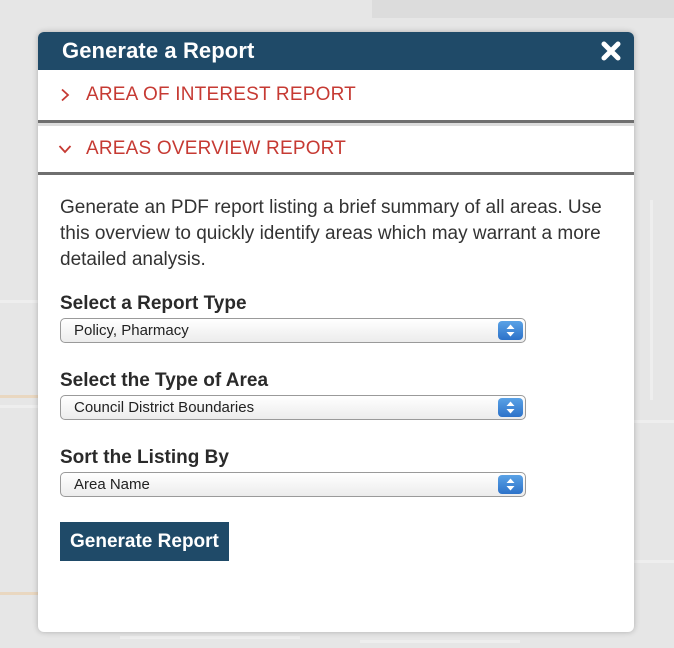  What do you see at coordinates (144, 457) in the screenshot?
I see `sort-by-label: Sort the Listing By` at bounding box center [144, 457].